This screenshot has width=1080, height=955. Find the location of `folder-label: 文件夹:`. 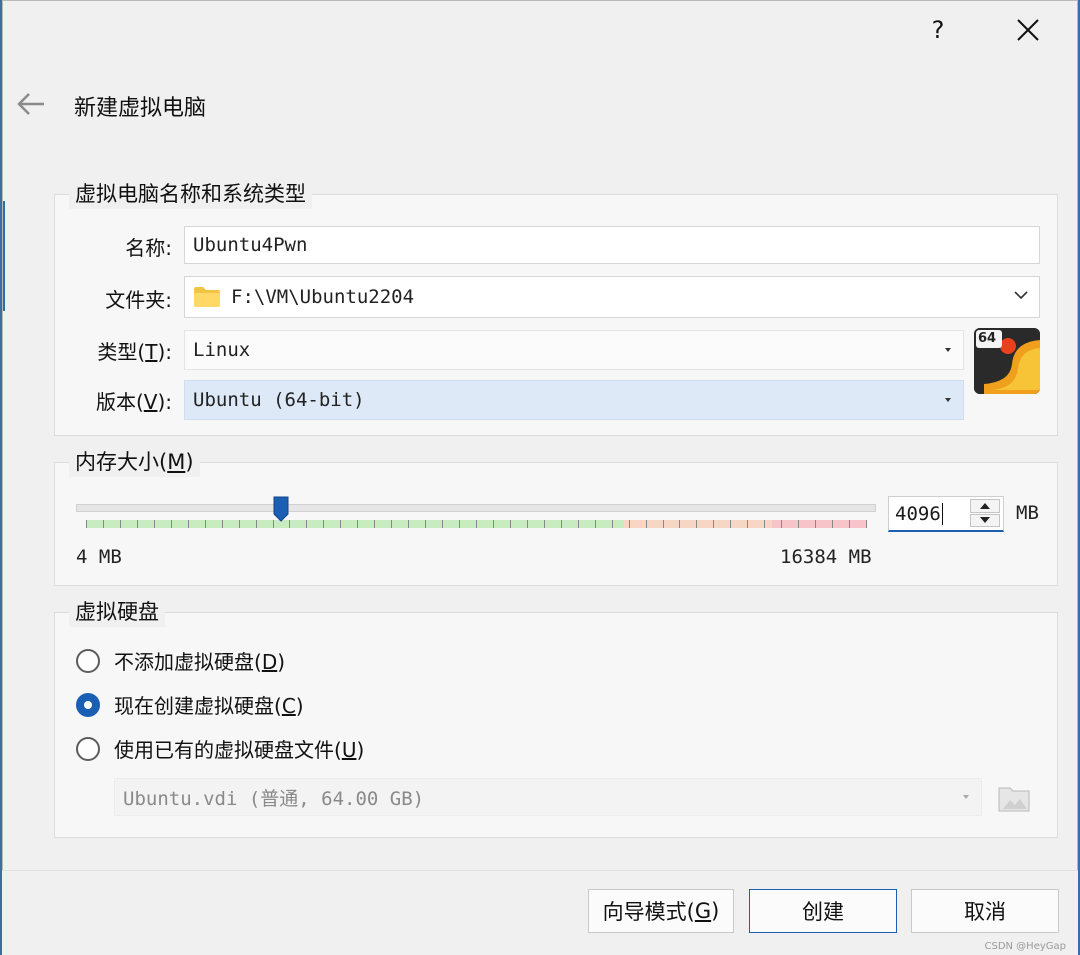

folder-label: 文件夹: is located at coordinates (138, 300).